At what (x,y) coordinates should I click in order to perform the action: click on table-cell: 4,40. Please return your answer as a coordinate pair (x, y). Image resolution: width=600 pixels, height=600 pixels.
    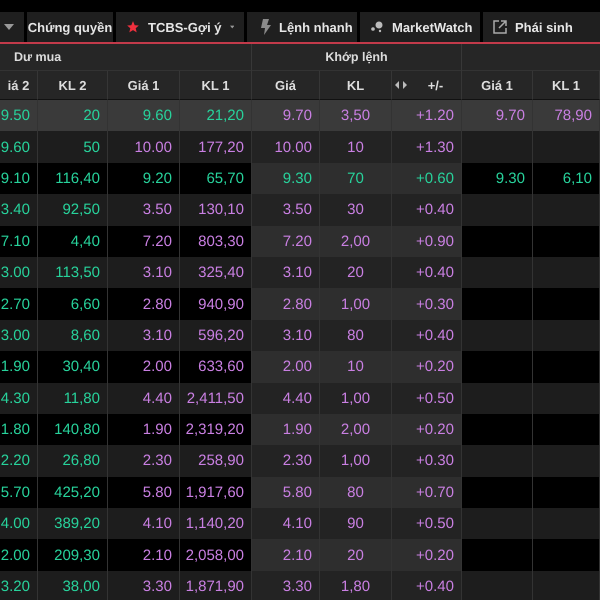
    Looking at the image, I should click on (73, 241).